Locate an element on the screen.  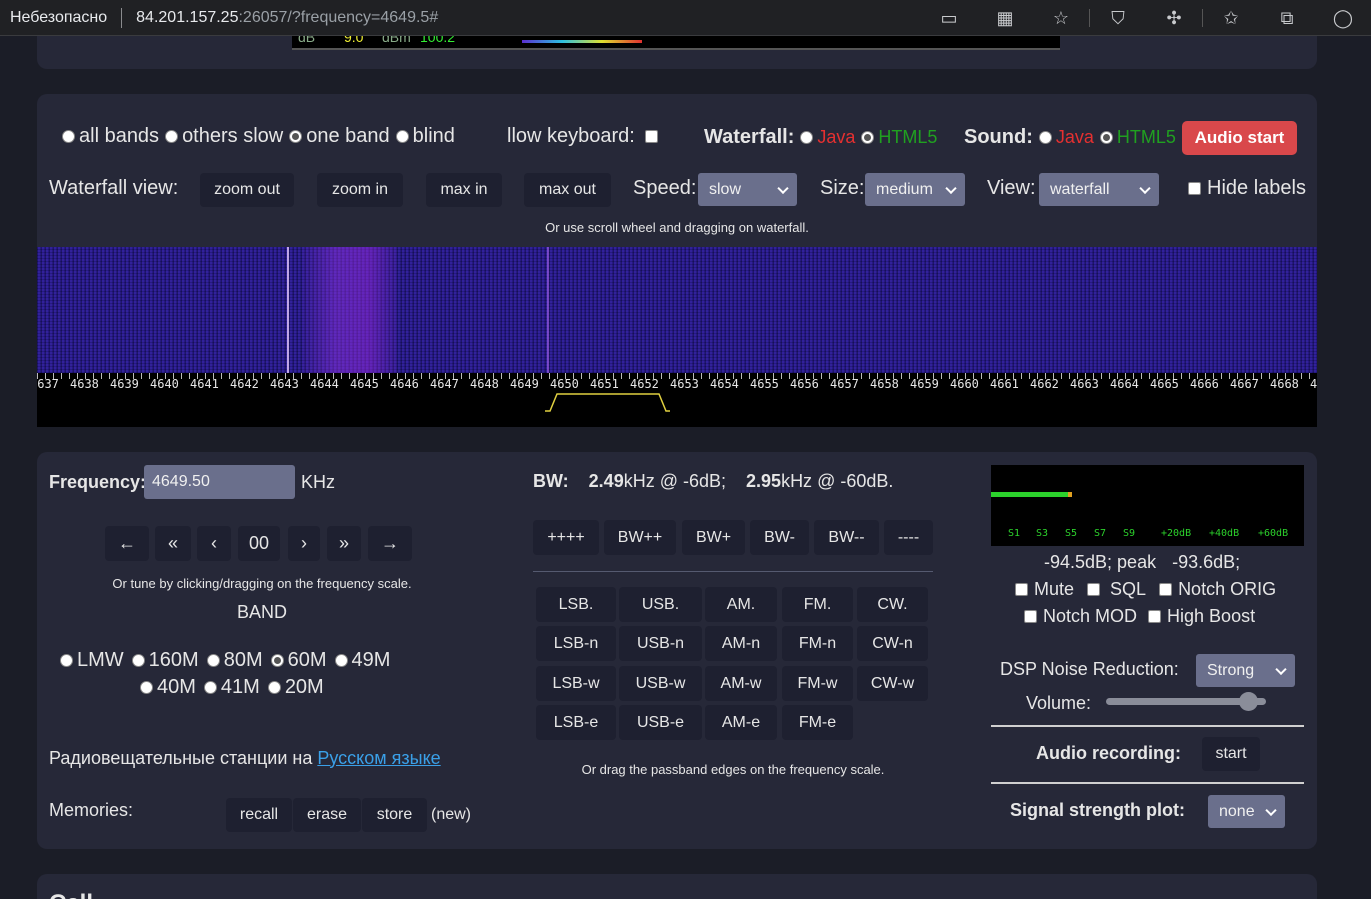
mute-checkbox is located at coordinates (1021, 589).